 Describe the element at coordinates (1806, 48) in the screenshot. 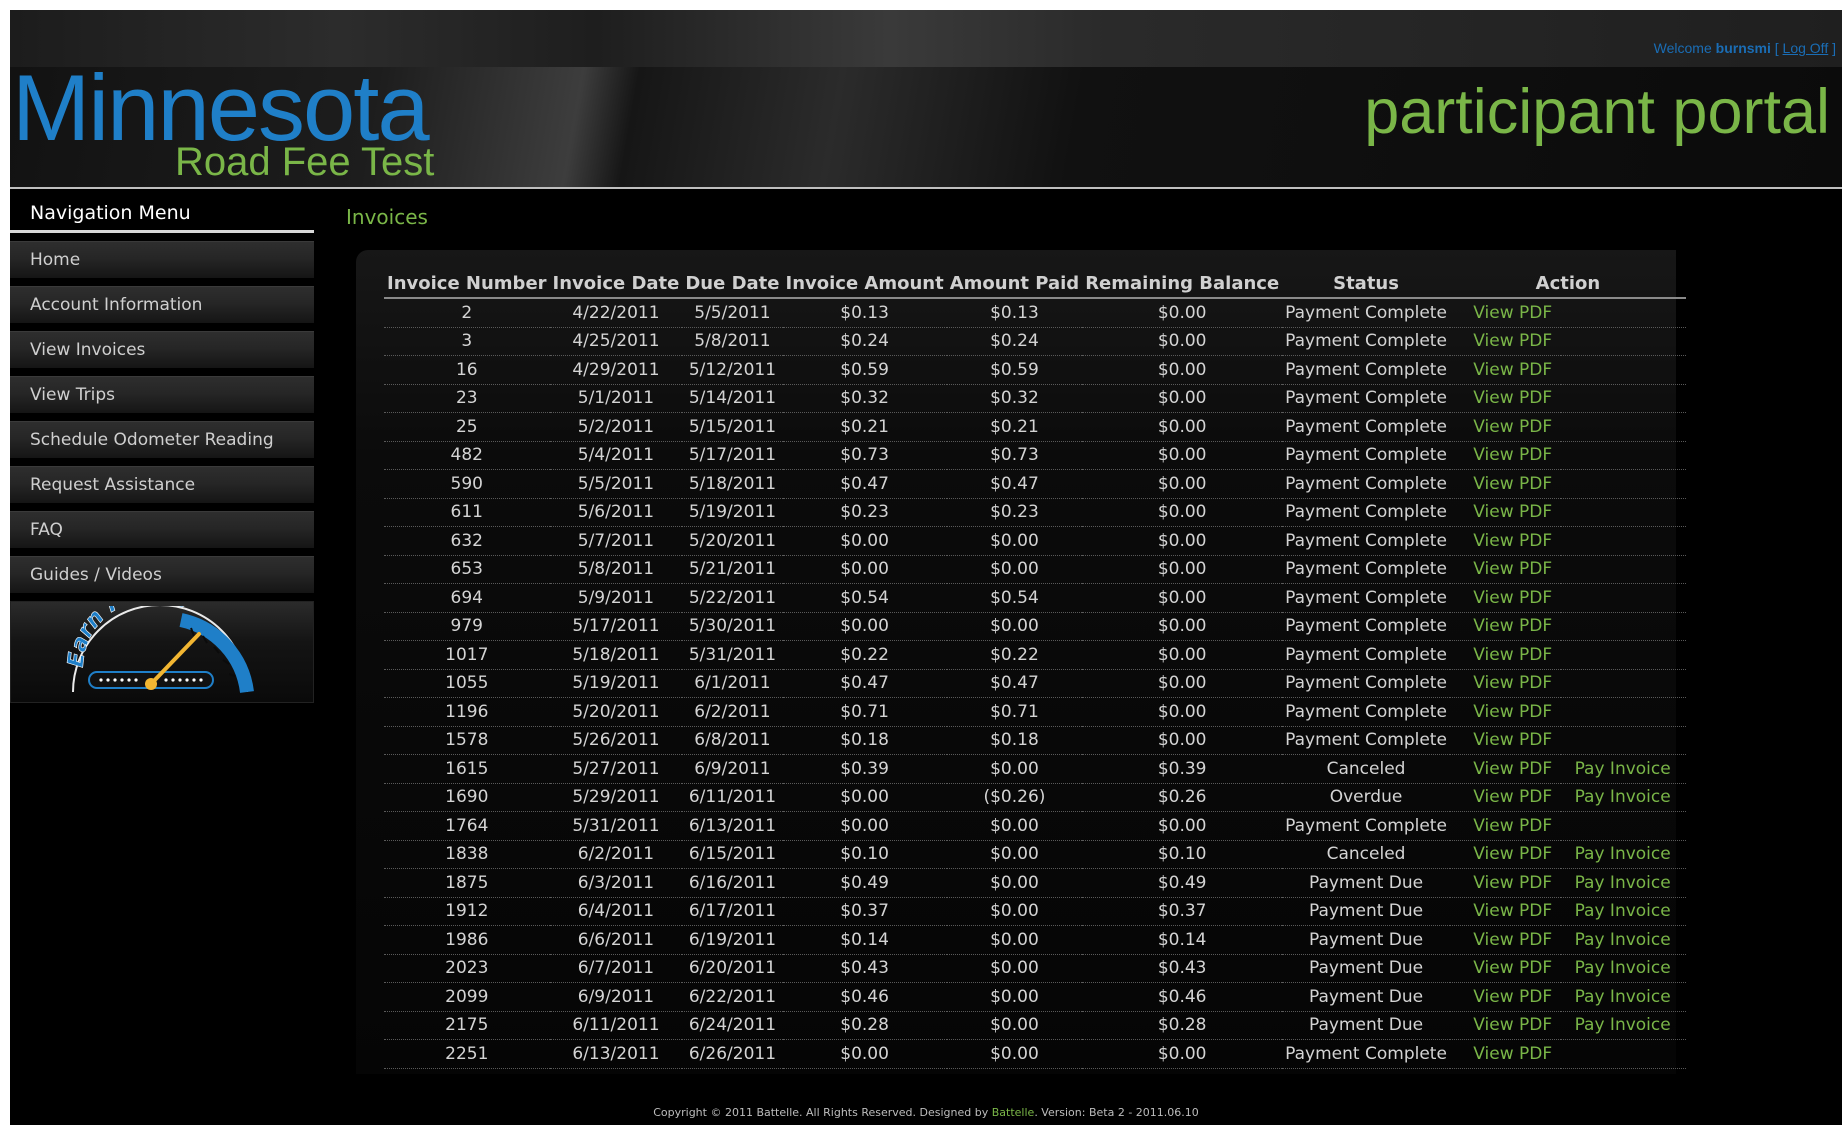

I see `logoff-link: Log Off` at that location.